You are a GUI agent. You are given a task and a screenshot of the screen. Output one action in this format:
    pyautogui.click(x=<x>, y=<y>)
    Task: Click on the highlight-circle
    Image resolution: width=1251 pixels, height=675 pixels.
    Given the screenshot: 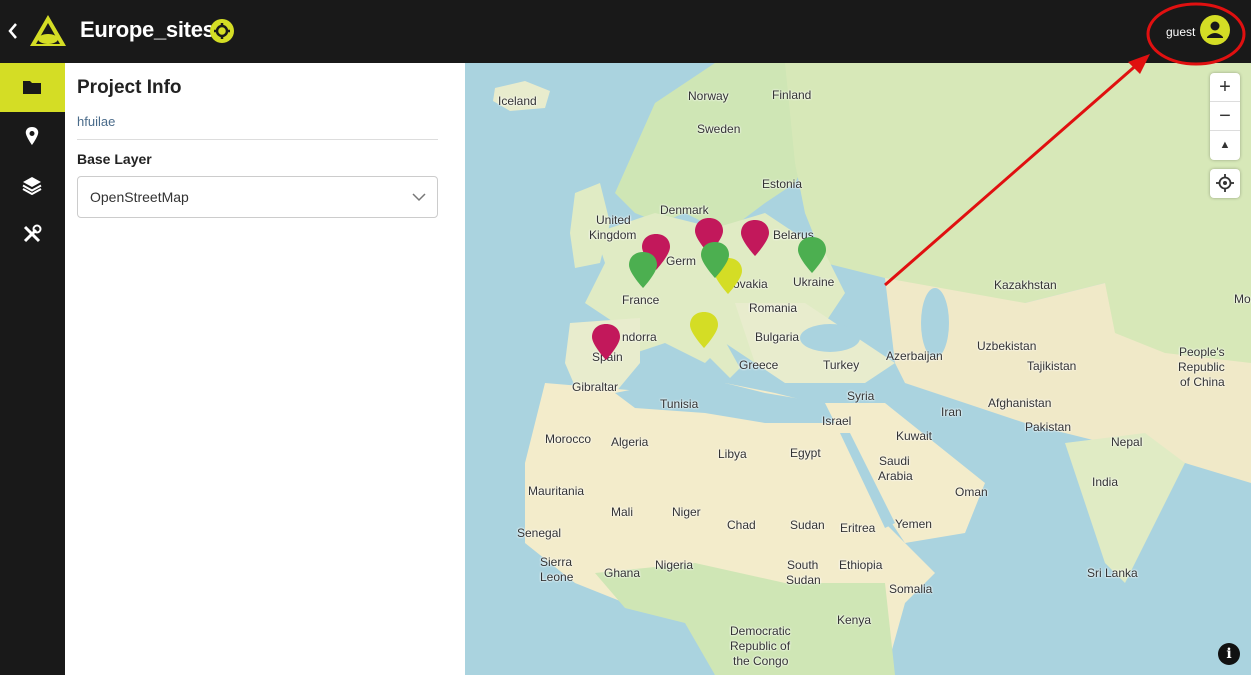 What is the action you would take?
    pyautogui.click(x=1196, y=34)
    